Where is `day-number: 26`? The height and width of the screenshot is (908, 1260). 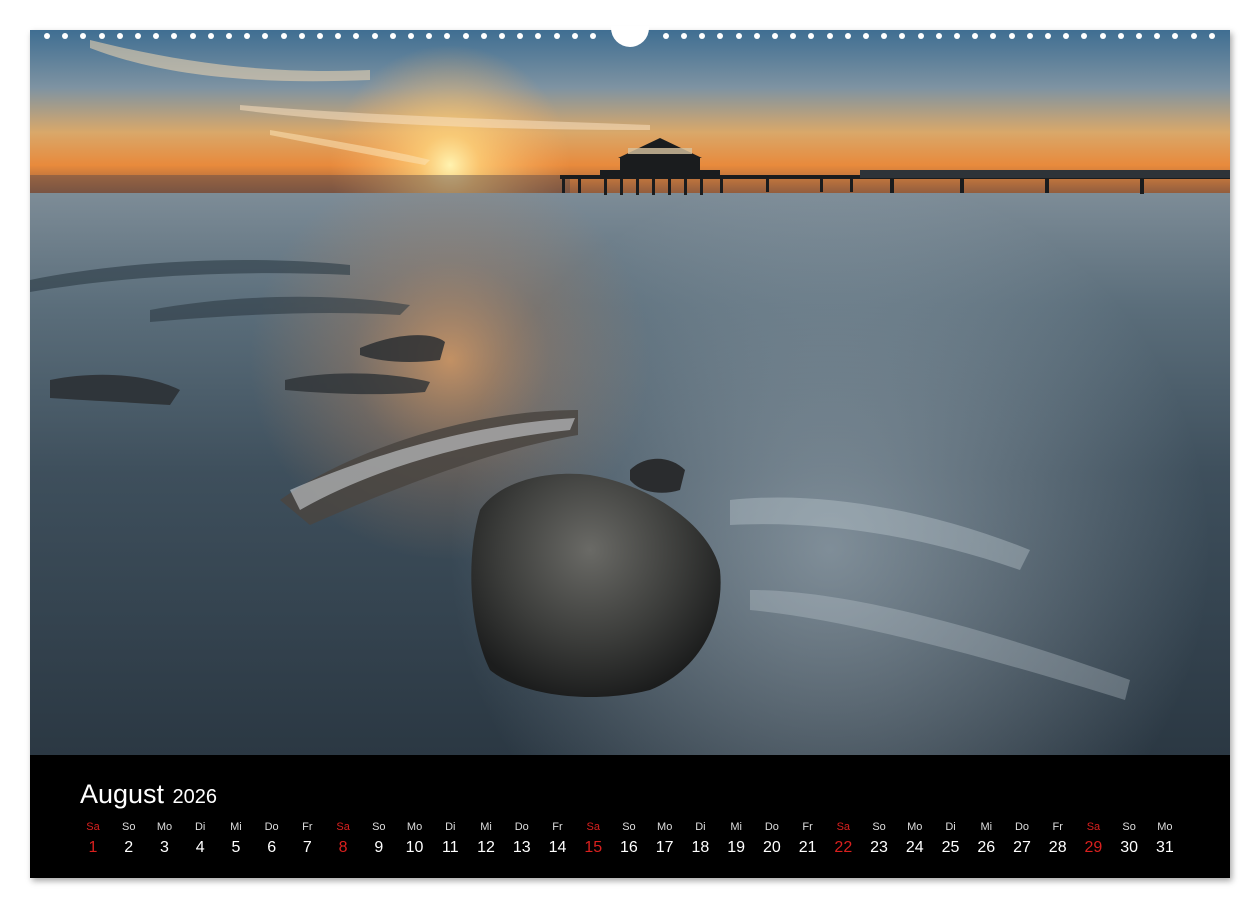 day-number: 26 is located at coordinates (986, 847).